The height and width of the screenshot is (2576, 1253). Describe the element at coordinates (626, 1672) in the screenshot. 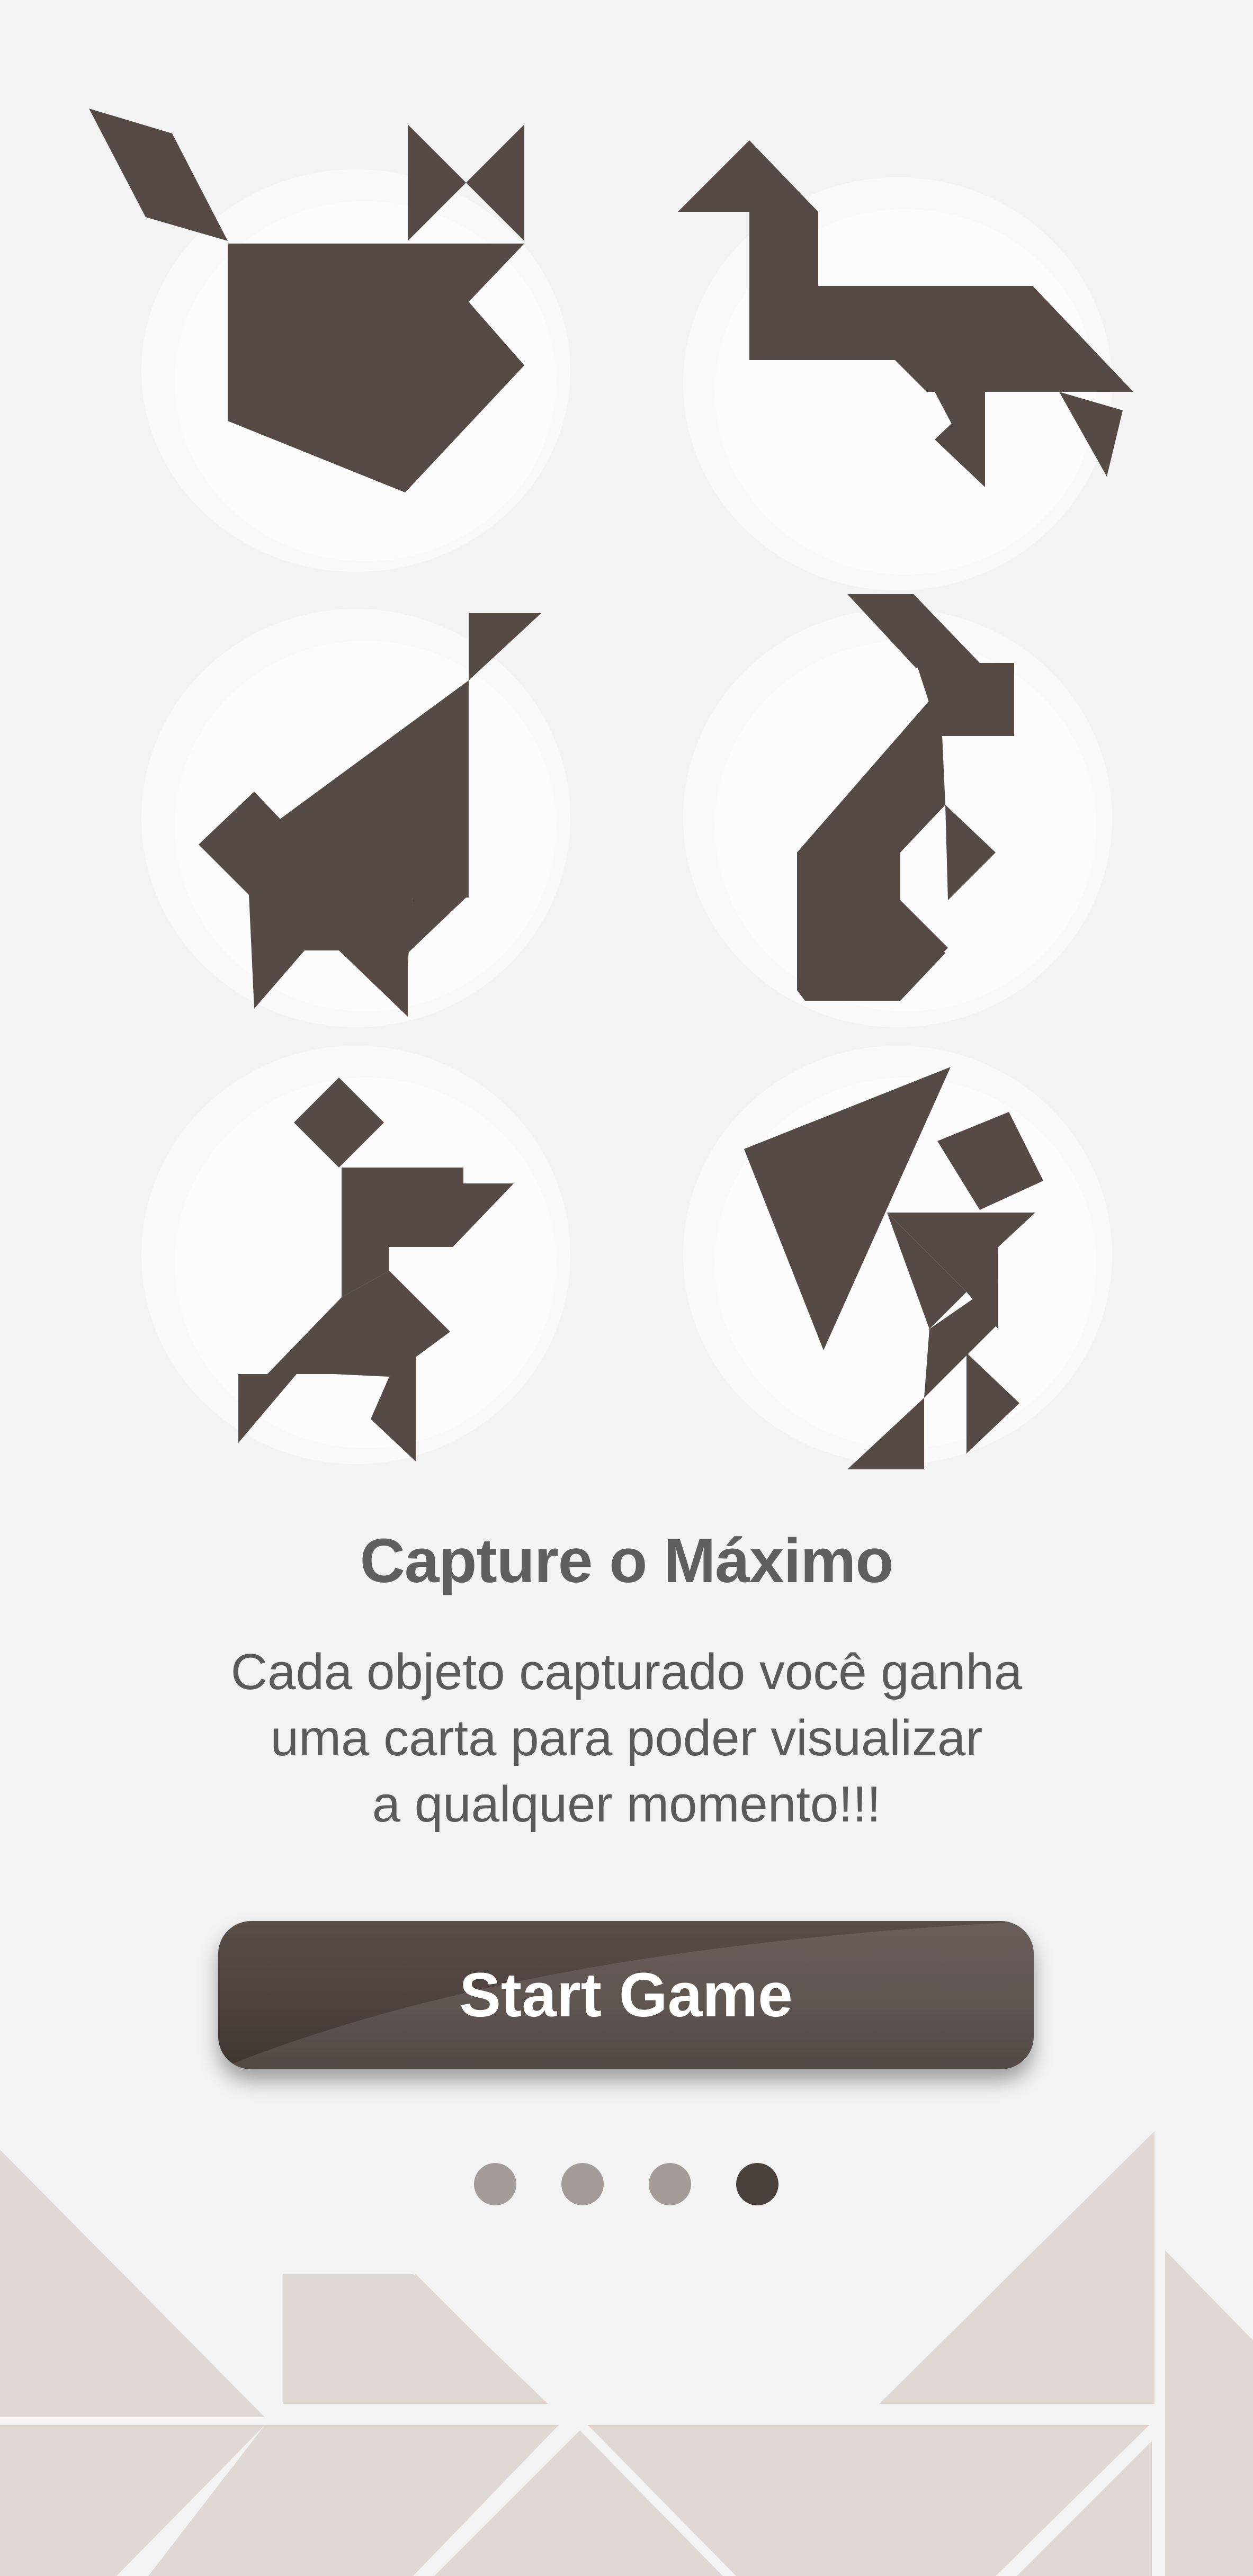

I see `description-line: Cada objeto capturado você ganha` at that location.